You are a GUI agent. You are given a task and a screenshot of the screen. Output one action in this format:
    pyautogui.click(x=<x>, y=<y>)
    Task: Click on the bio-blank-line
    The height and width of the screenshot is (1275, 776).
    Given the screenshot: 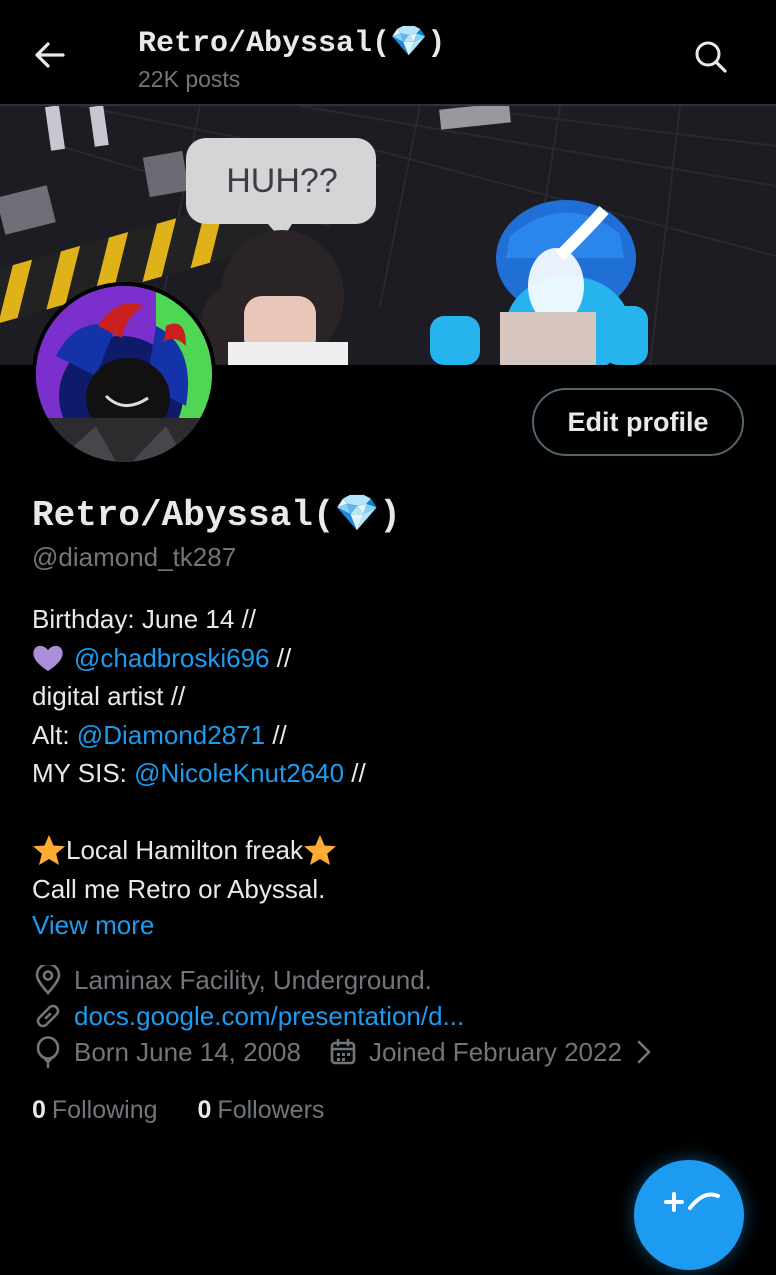 What is the action you would take?
    pyautogui.click(x=382, y=812)
    